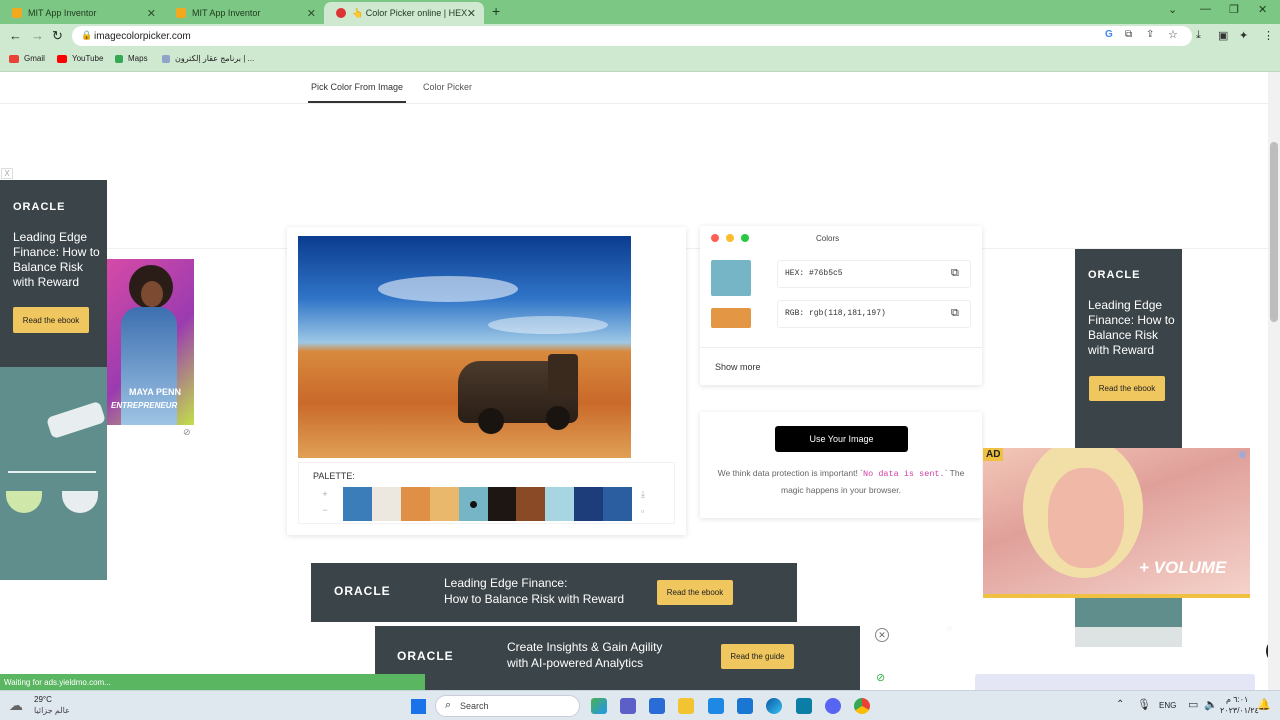 Image resolution: width=1280 pixels, height=720 pixels. Describe the element at coordinates (418, 706) in the screenshot. I see `windows-start-icon` at that location.